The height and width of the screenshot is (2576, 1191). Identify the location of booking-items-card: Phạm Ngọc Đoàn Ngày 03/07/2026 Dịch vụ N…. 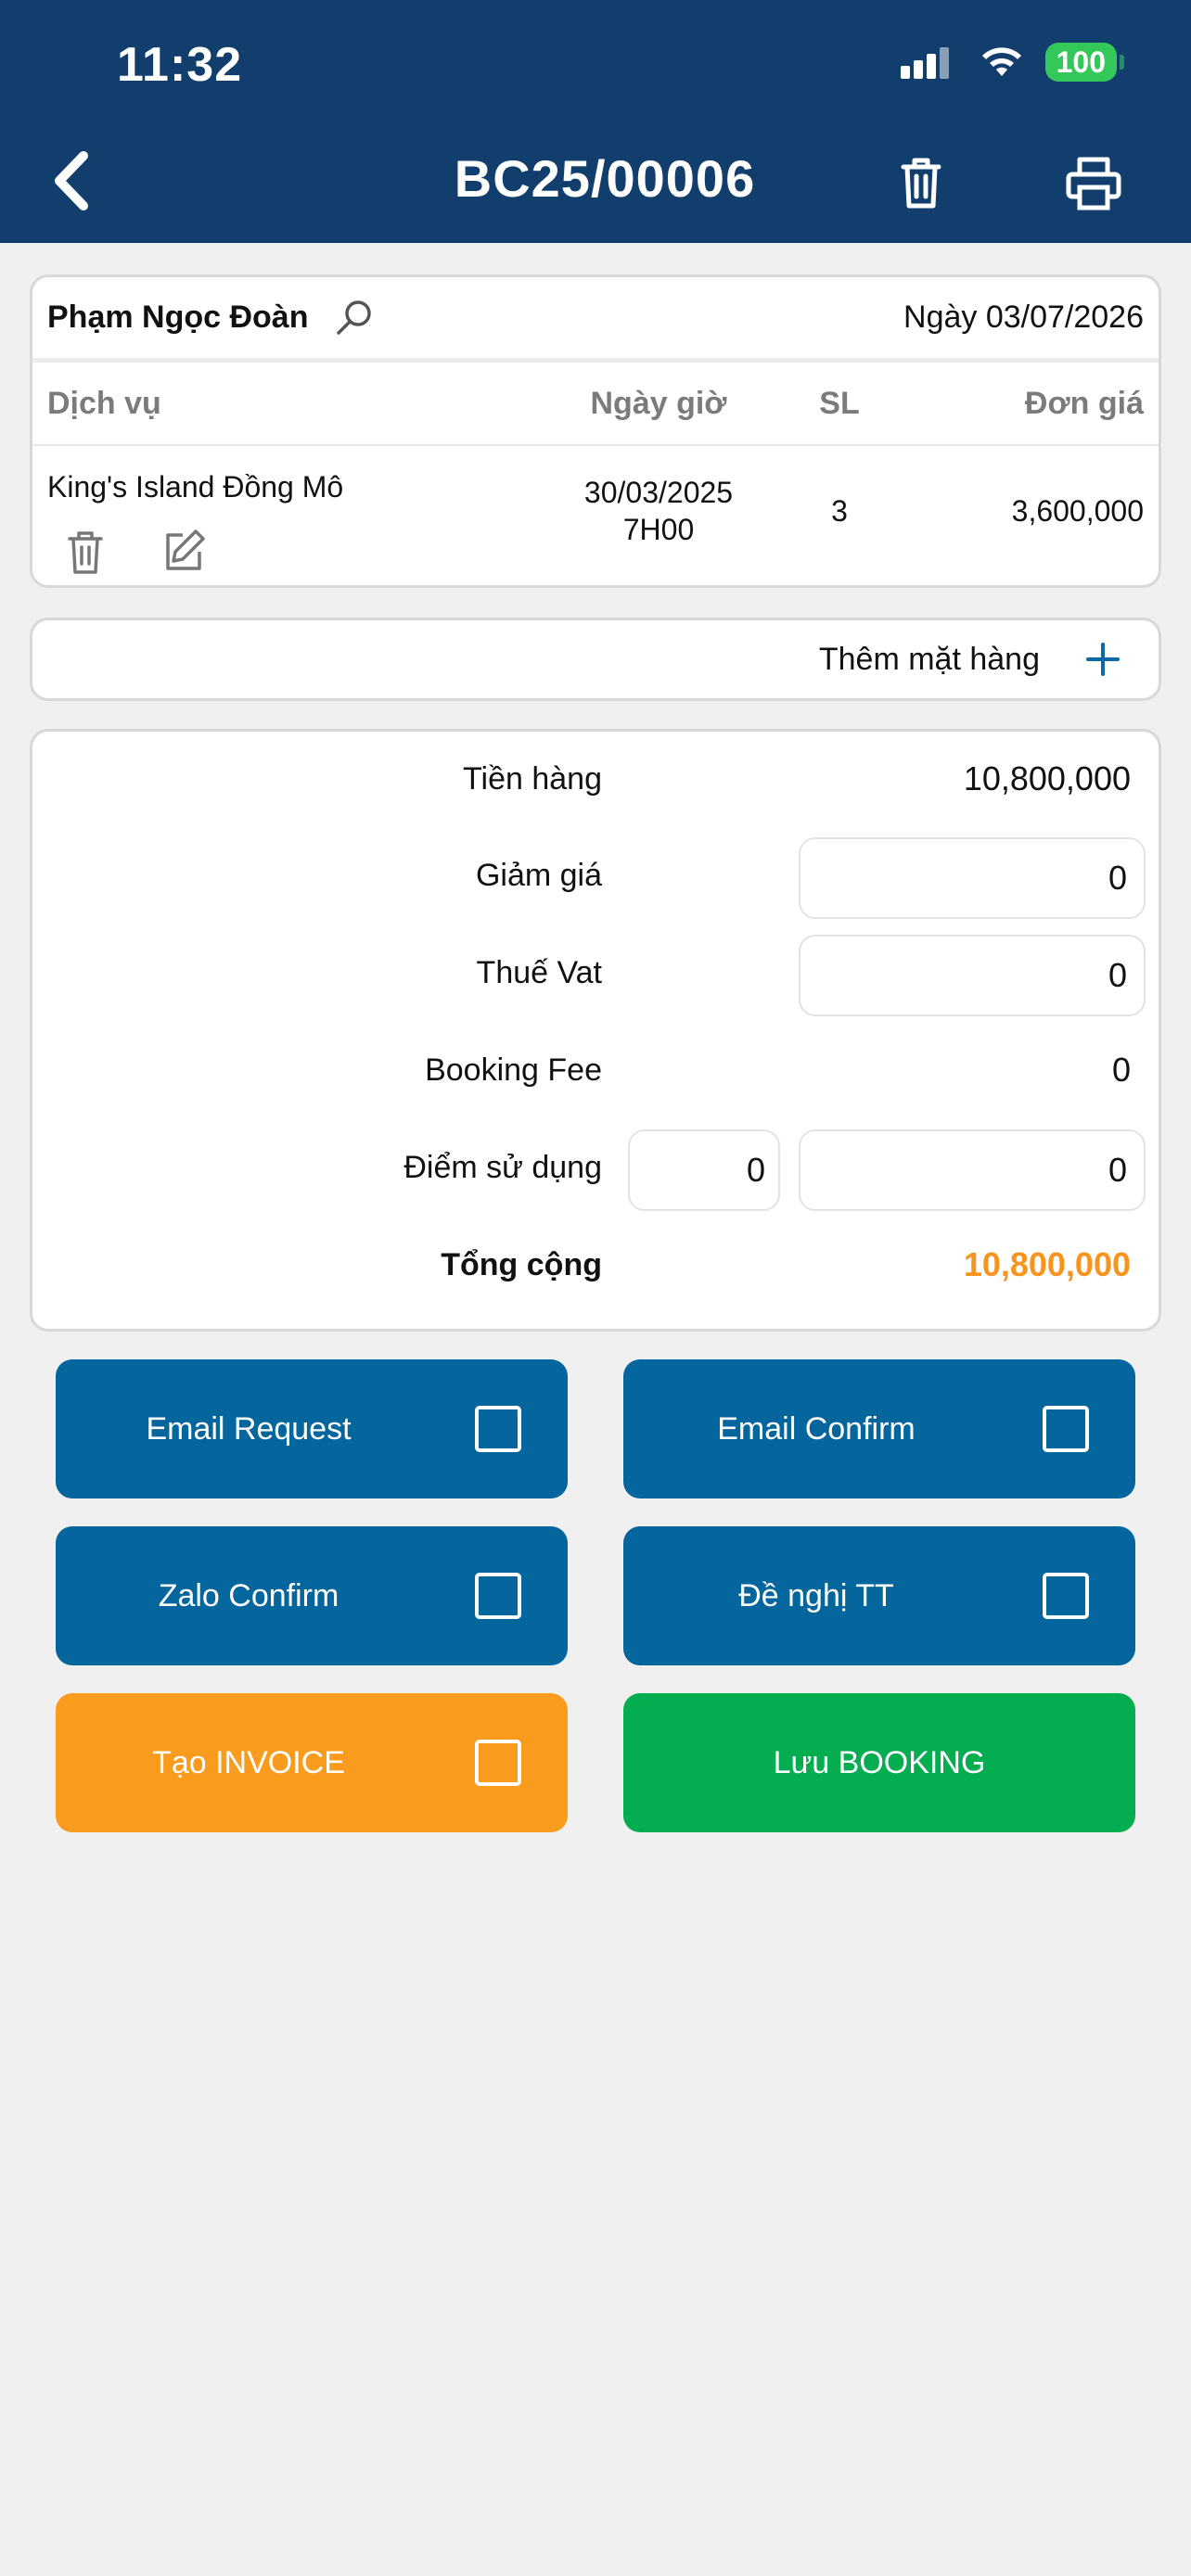
(595, 431).